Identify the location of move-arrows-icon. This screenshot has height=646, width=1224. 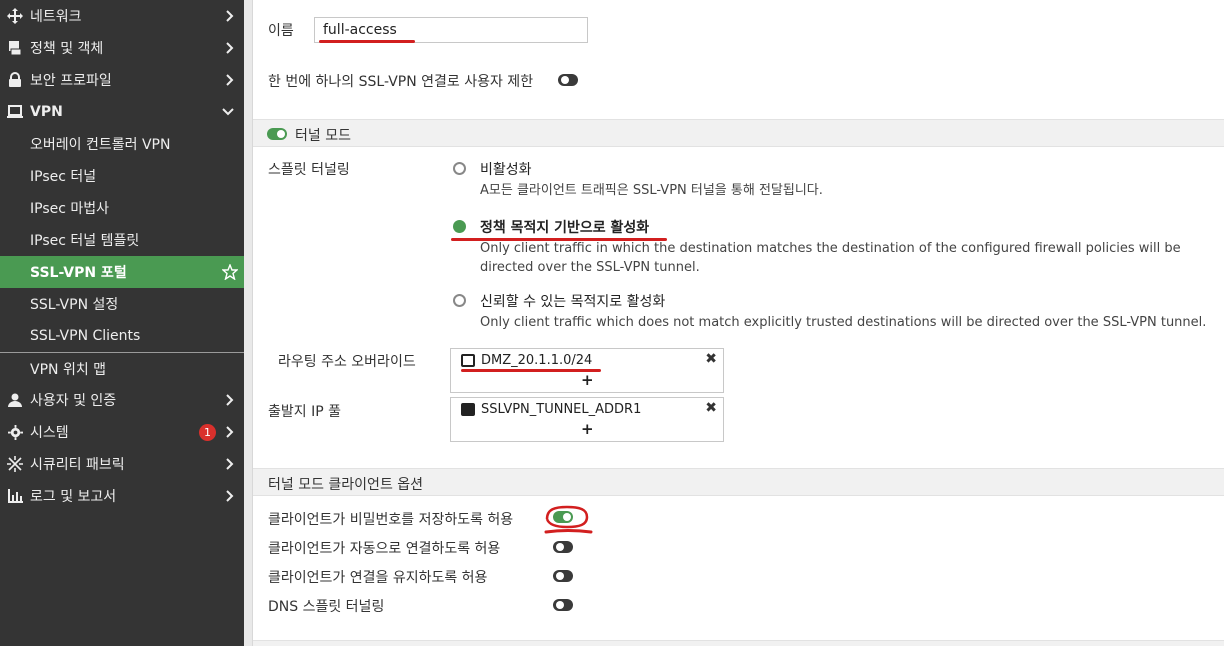
(15, 16).